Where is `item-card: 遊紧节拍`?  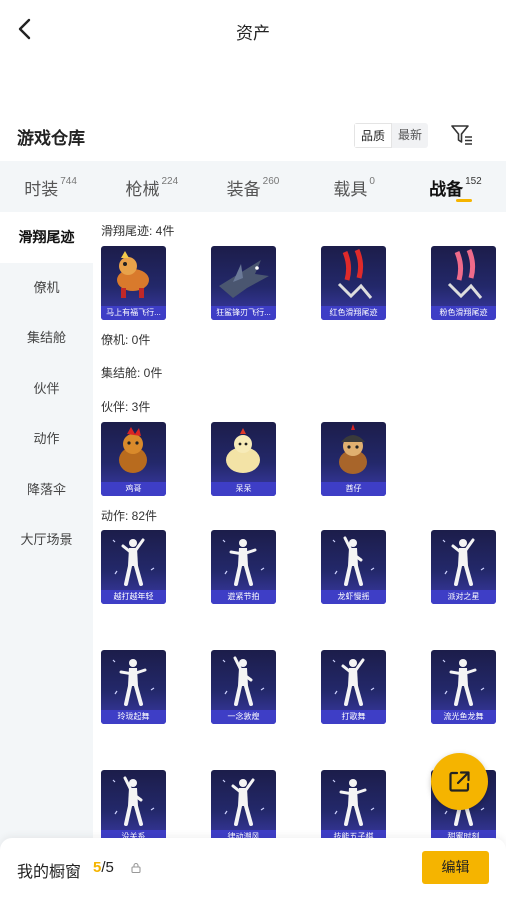
item-card: 遊紧节拍 is located at coordinates (243, 567).